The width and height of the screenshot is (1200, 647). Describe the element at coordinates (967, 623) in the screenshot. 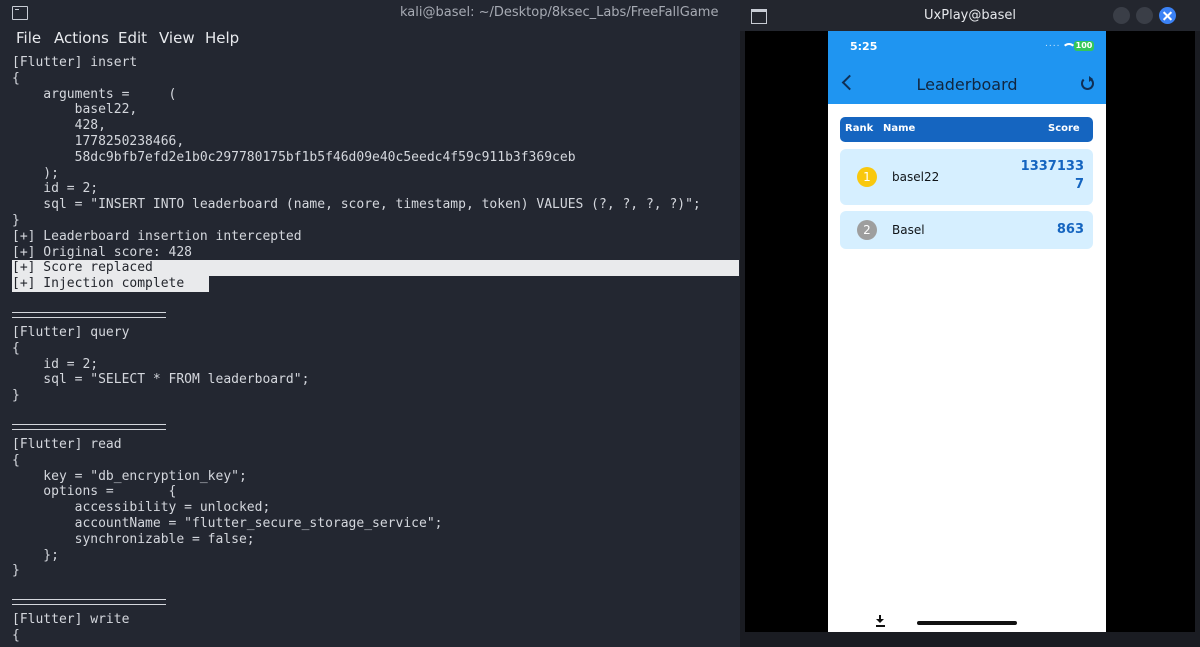

I see `home-indicator` at that location.